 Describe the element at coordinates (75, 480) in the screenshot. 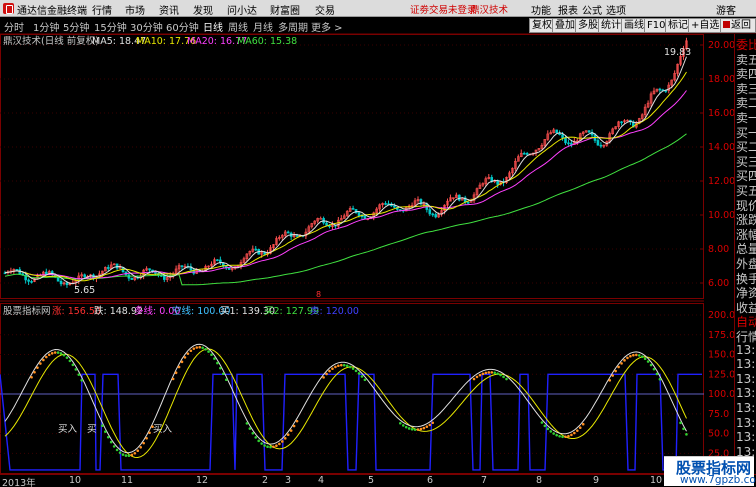

I see `date-tick: 10` at that location.